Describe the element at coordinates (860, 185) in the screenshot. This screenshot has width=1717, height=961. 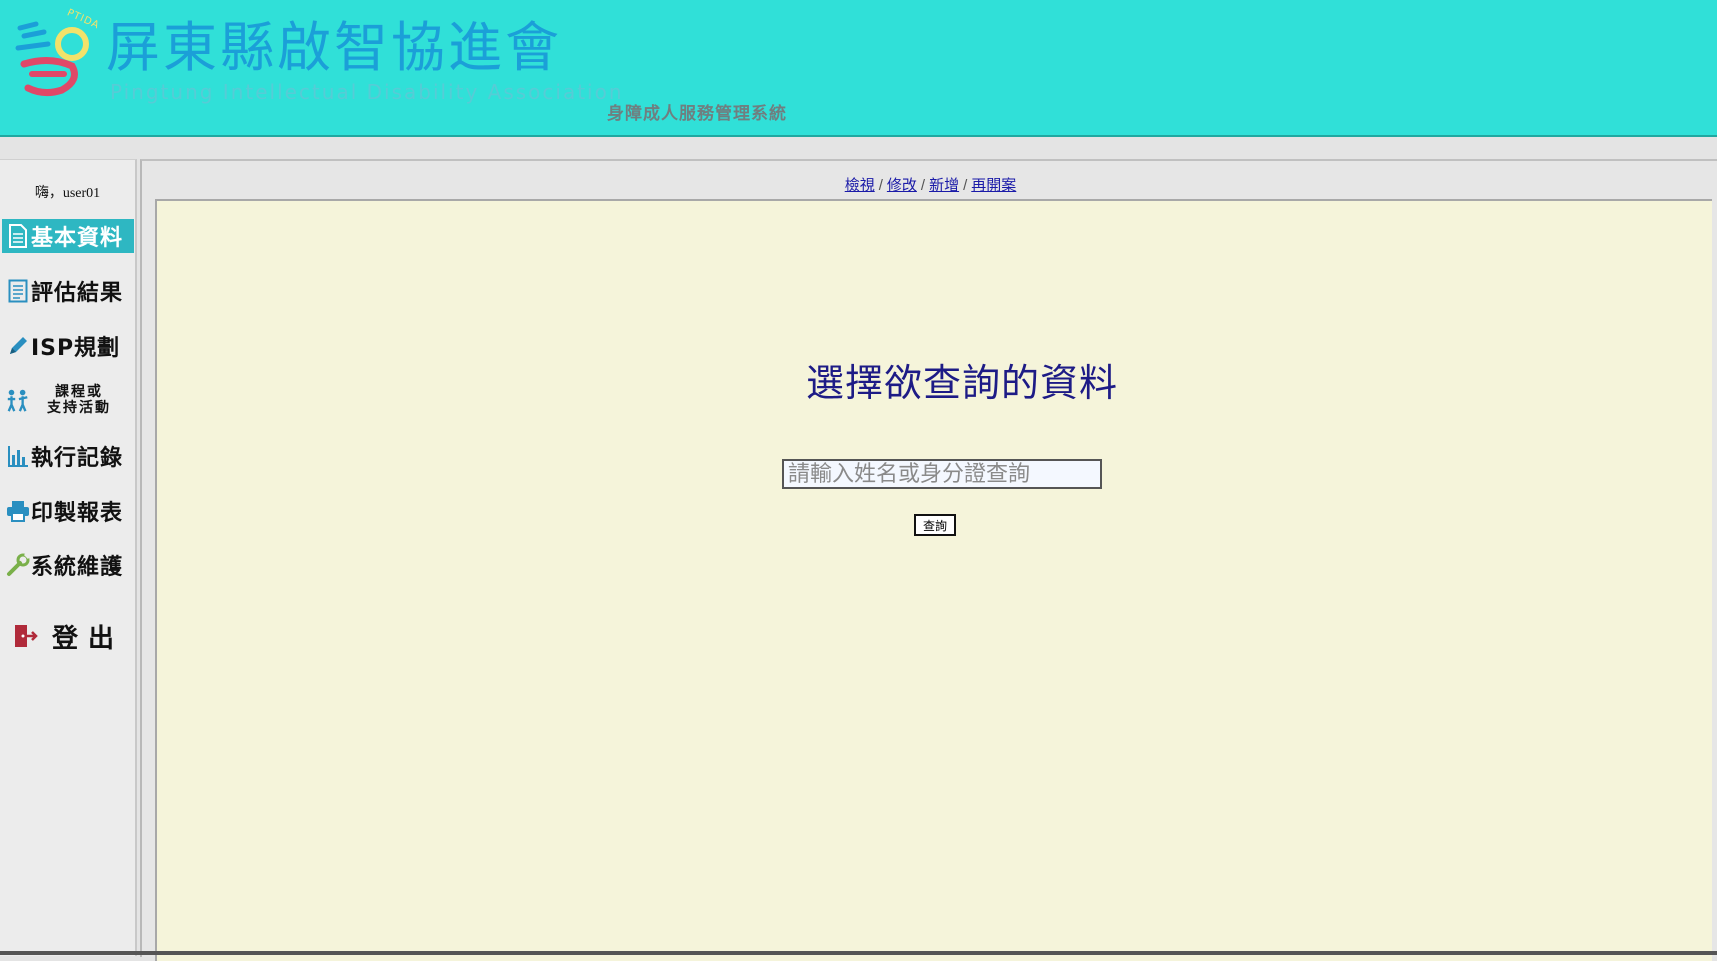
I see `view-link: 檢視` at that location.